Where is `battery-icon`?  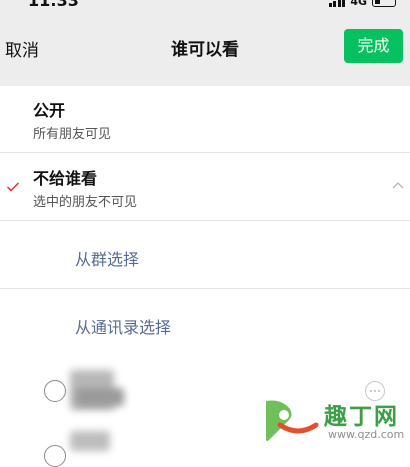 battery-icon is located at coordinates (384, 3).